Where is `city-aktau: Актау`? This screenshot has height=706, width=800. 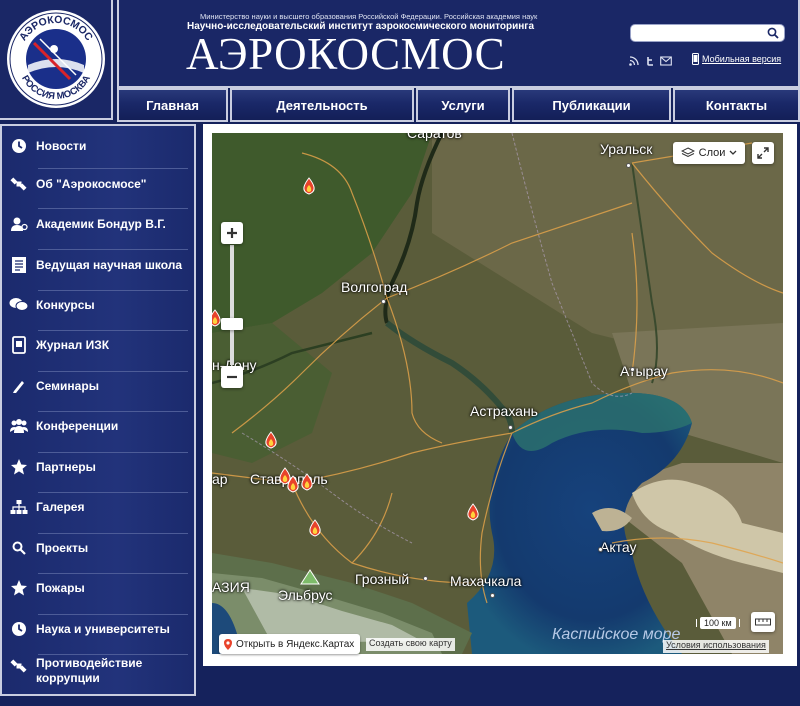
city-aktau: Актау is located at coordinates (618, 547).